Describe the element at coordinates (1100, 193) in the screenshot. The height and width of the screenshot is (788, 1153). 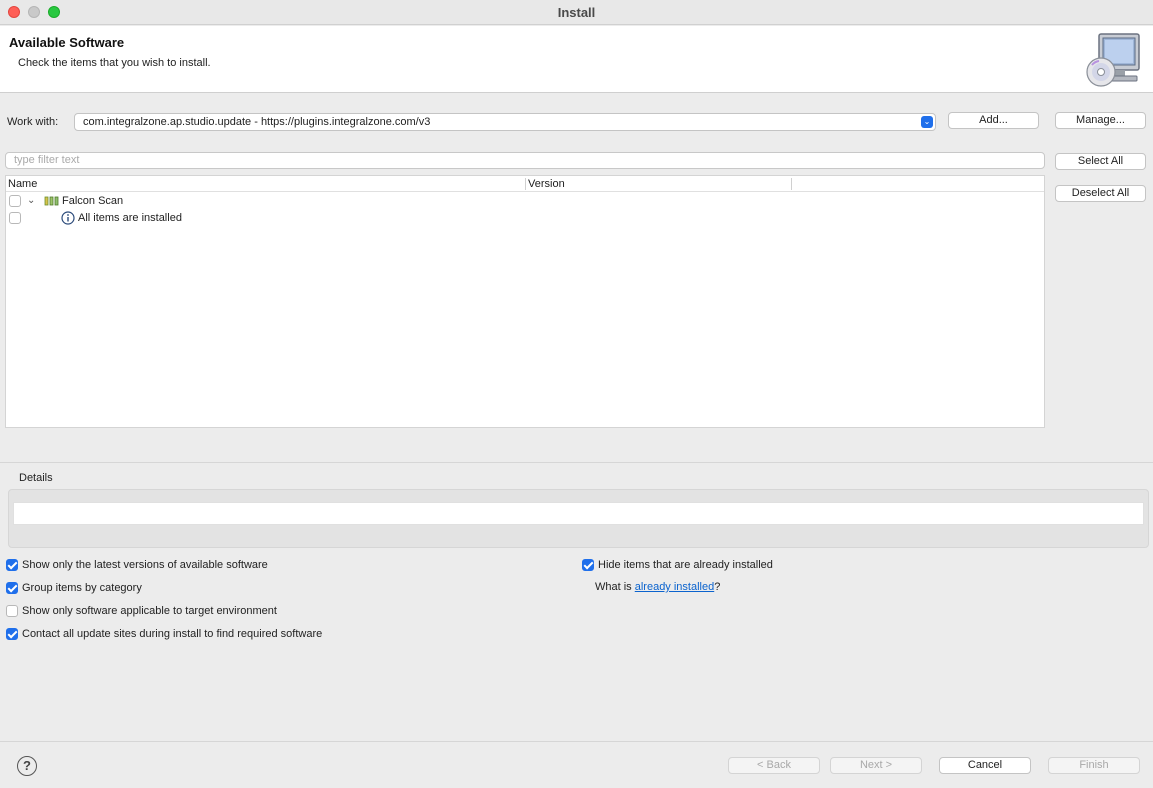
I see `deselect-all-button: Deselect All` at that location.